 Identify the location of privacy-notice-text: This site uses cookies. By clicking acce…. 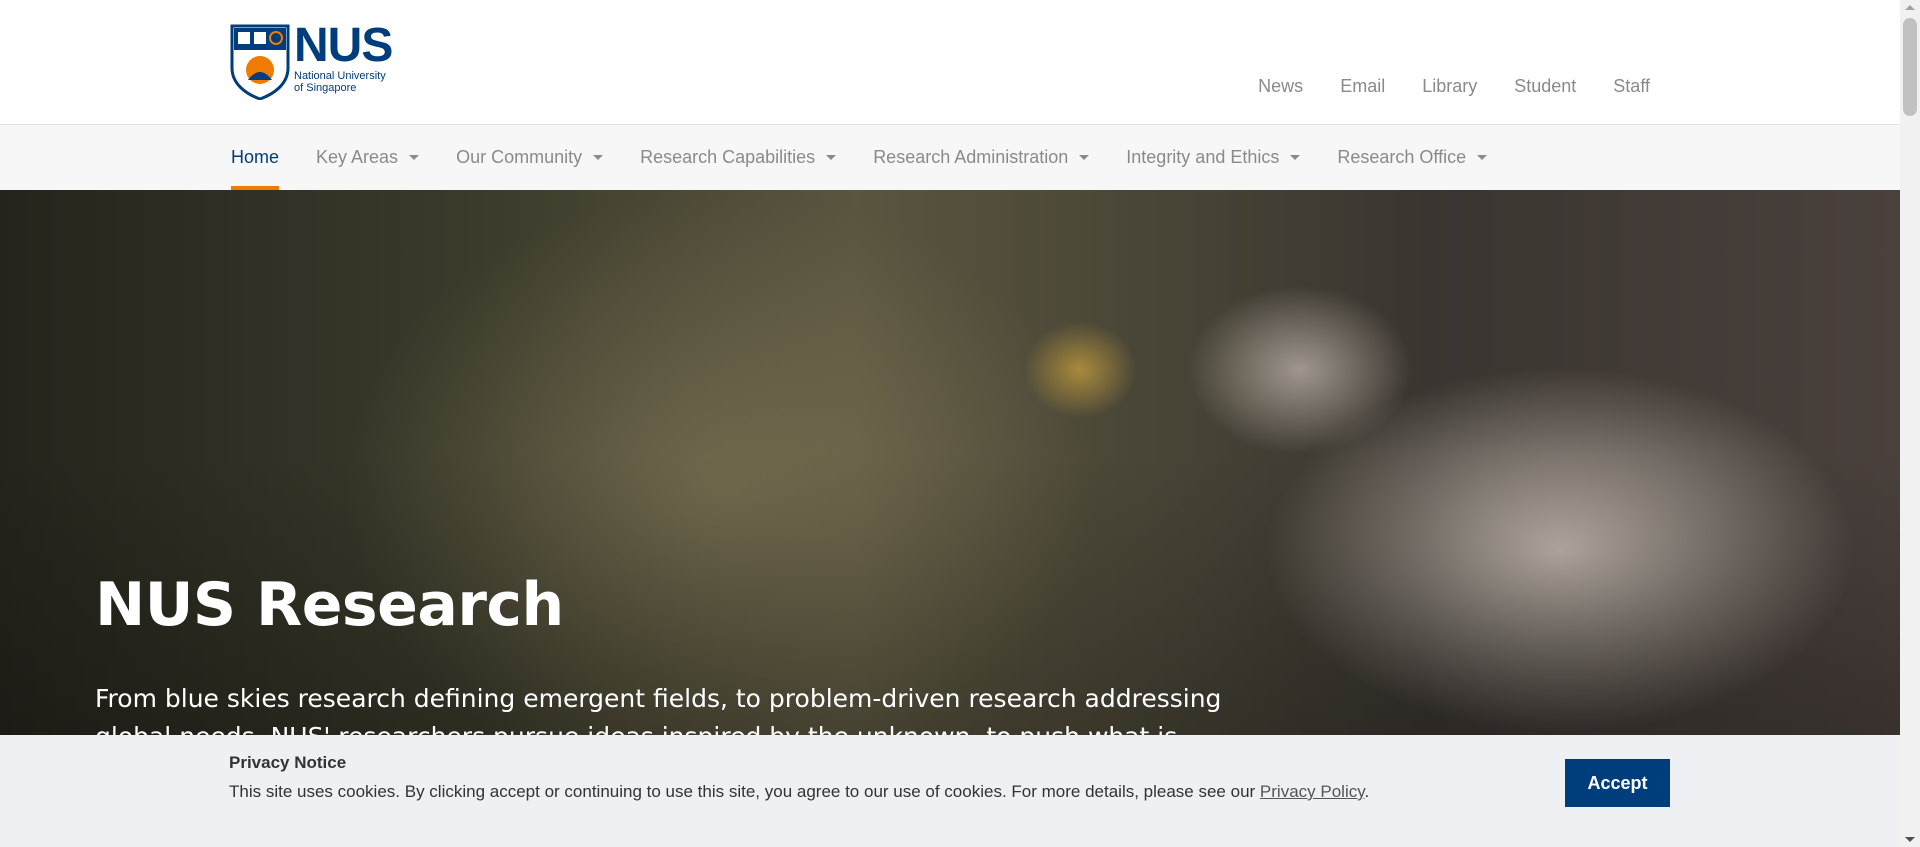
(799, 792).